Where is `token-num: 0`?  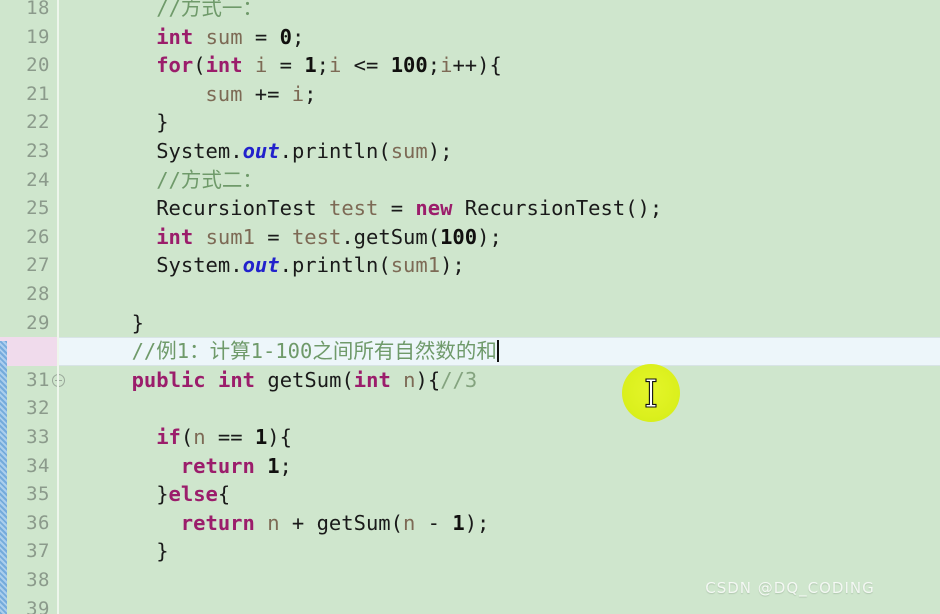
token-num: 0 is located at coordinates (285, 36).